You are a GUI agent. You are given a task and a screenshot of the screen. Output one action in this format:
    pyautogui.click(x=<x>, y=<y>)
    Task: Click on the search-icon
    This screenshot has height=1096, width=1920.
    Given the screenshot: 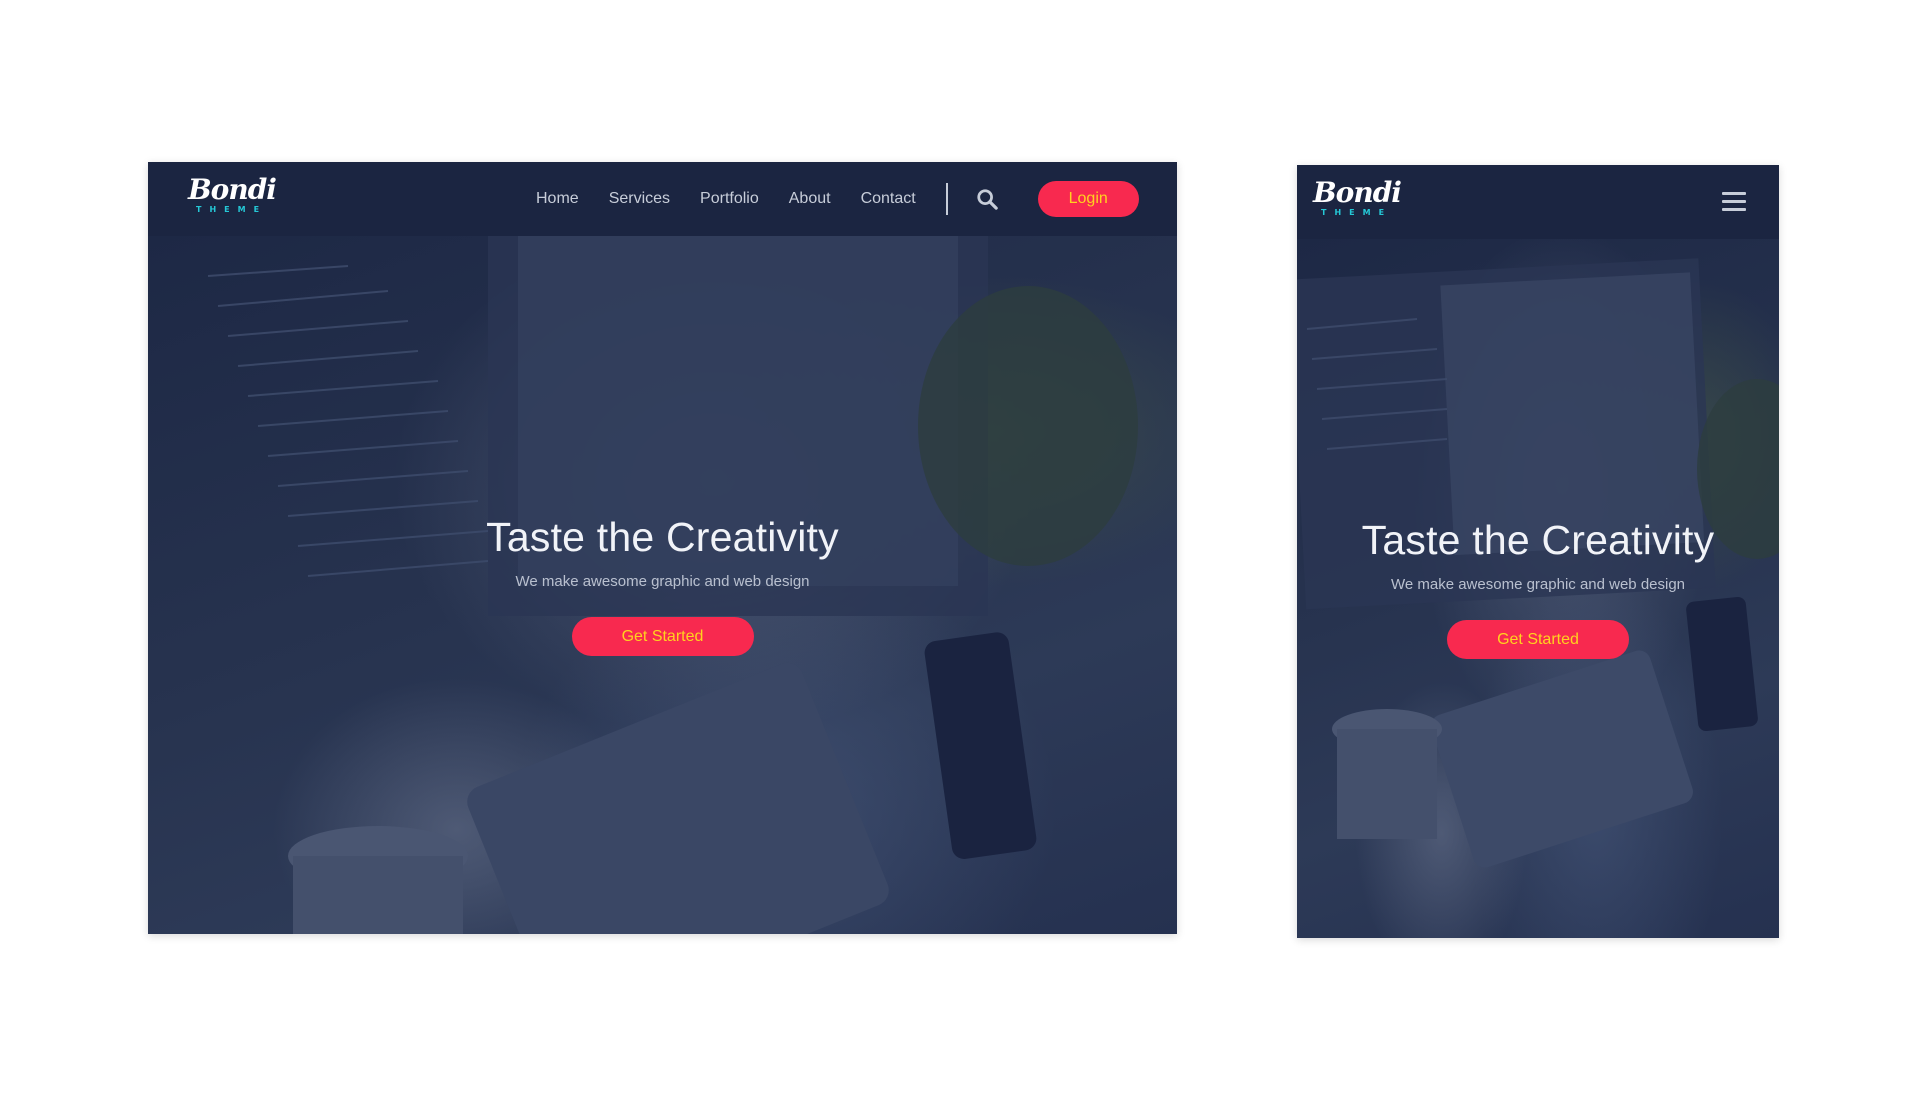 What is the action you would take?
    pyautogui.click(x=987, y=199)
    